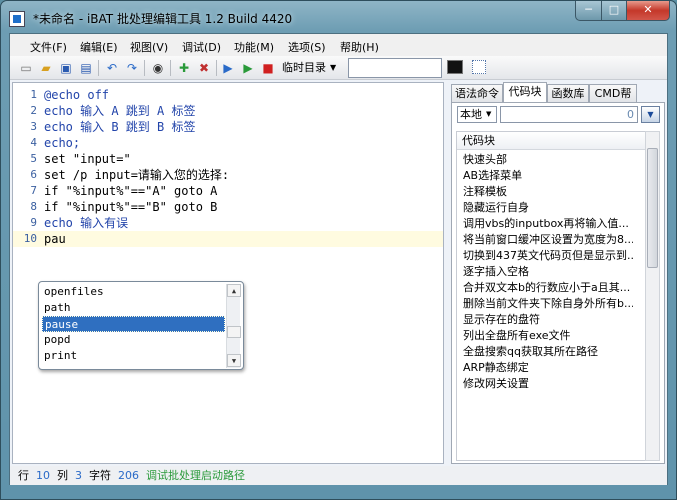 Image resolution: width=677 pixels, height=500 pixels. Describe the element at coordinates (133, 324) in the screenshot. I see `autocomplete-item-selected: pause` at that location.